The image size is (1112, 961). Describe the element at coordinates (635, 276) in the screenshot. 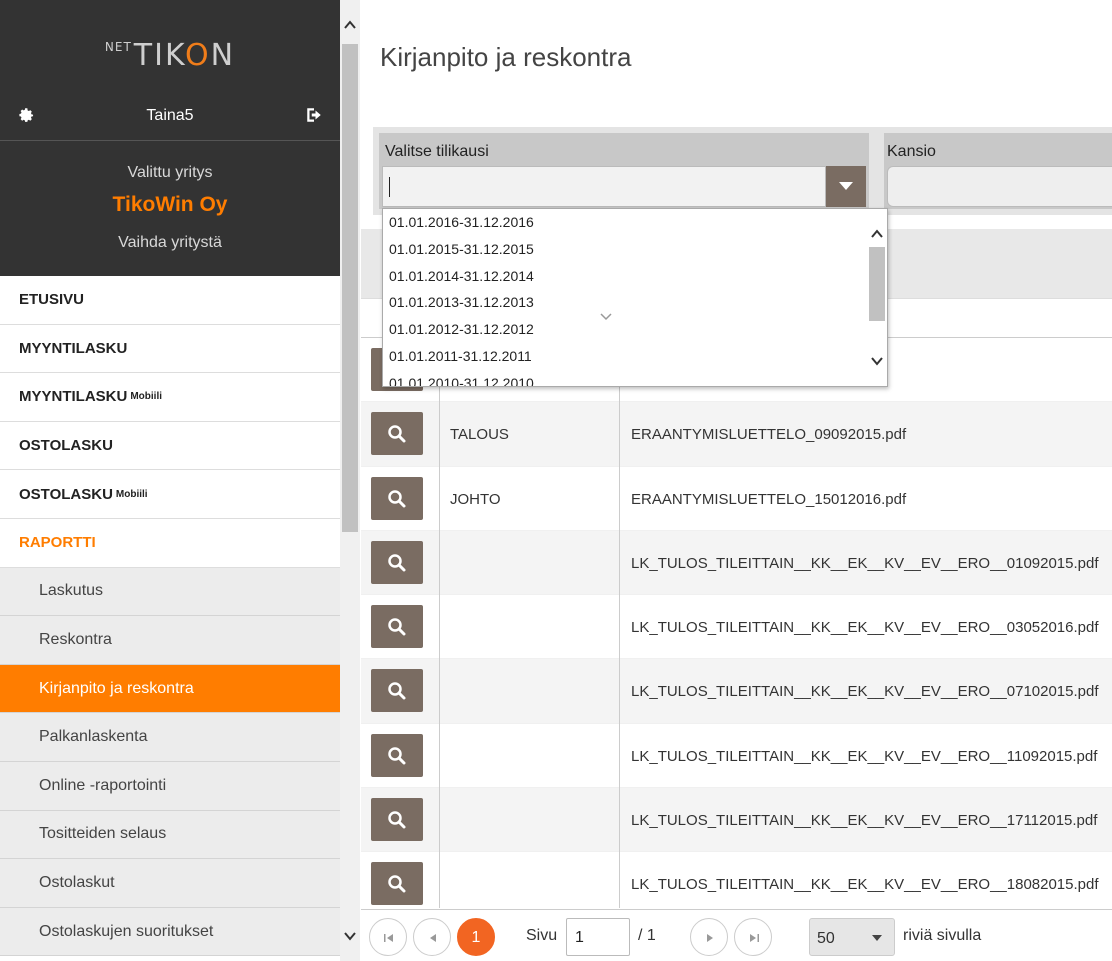

I see `period-option: 01.01.2014-31.12.2014` at that location.